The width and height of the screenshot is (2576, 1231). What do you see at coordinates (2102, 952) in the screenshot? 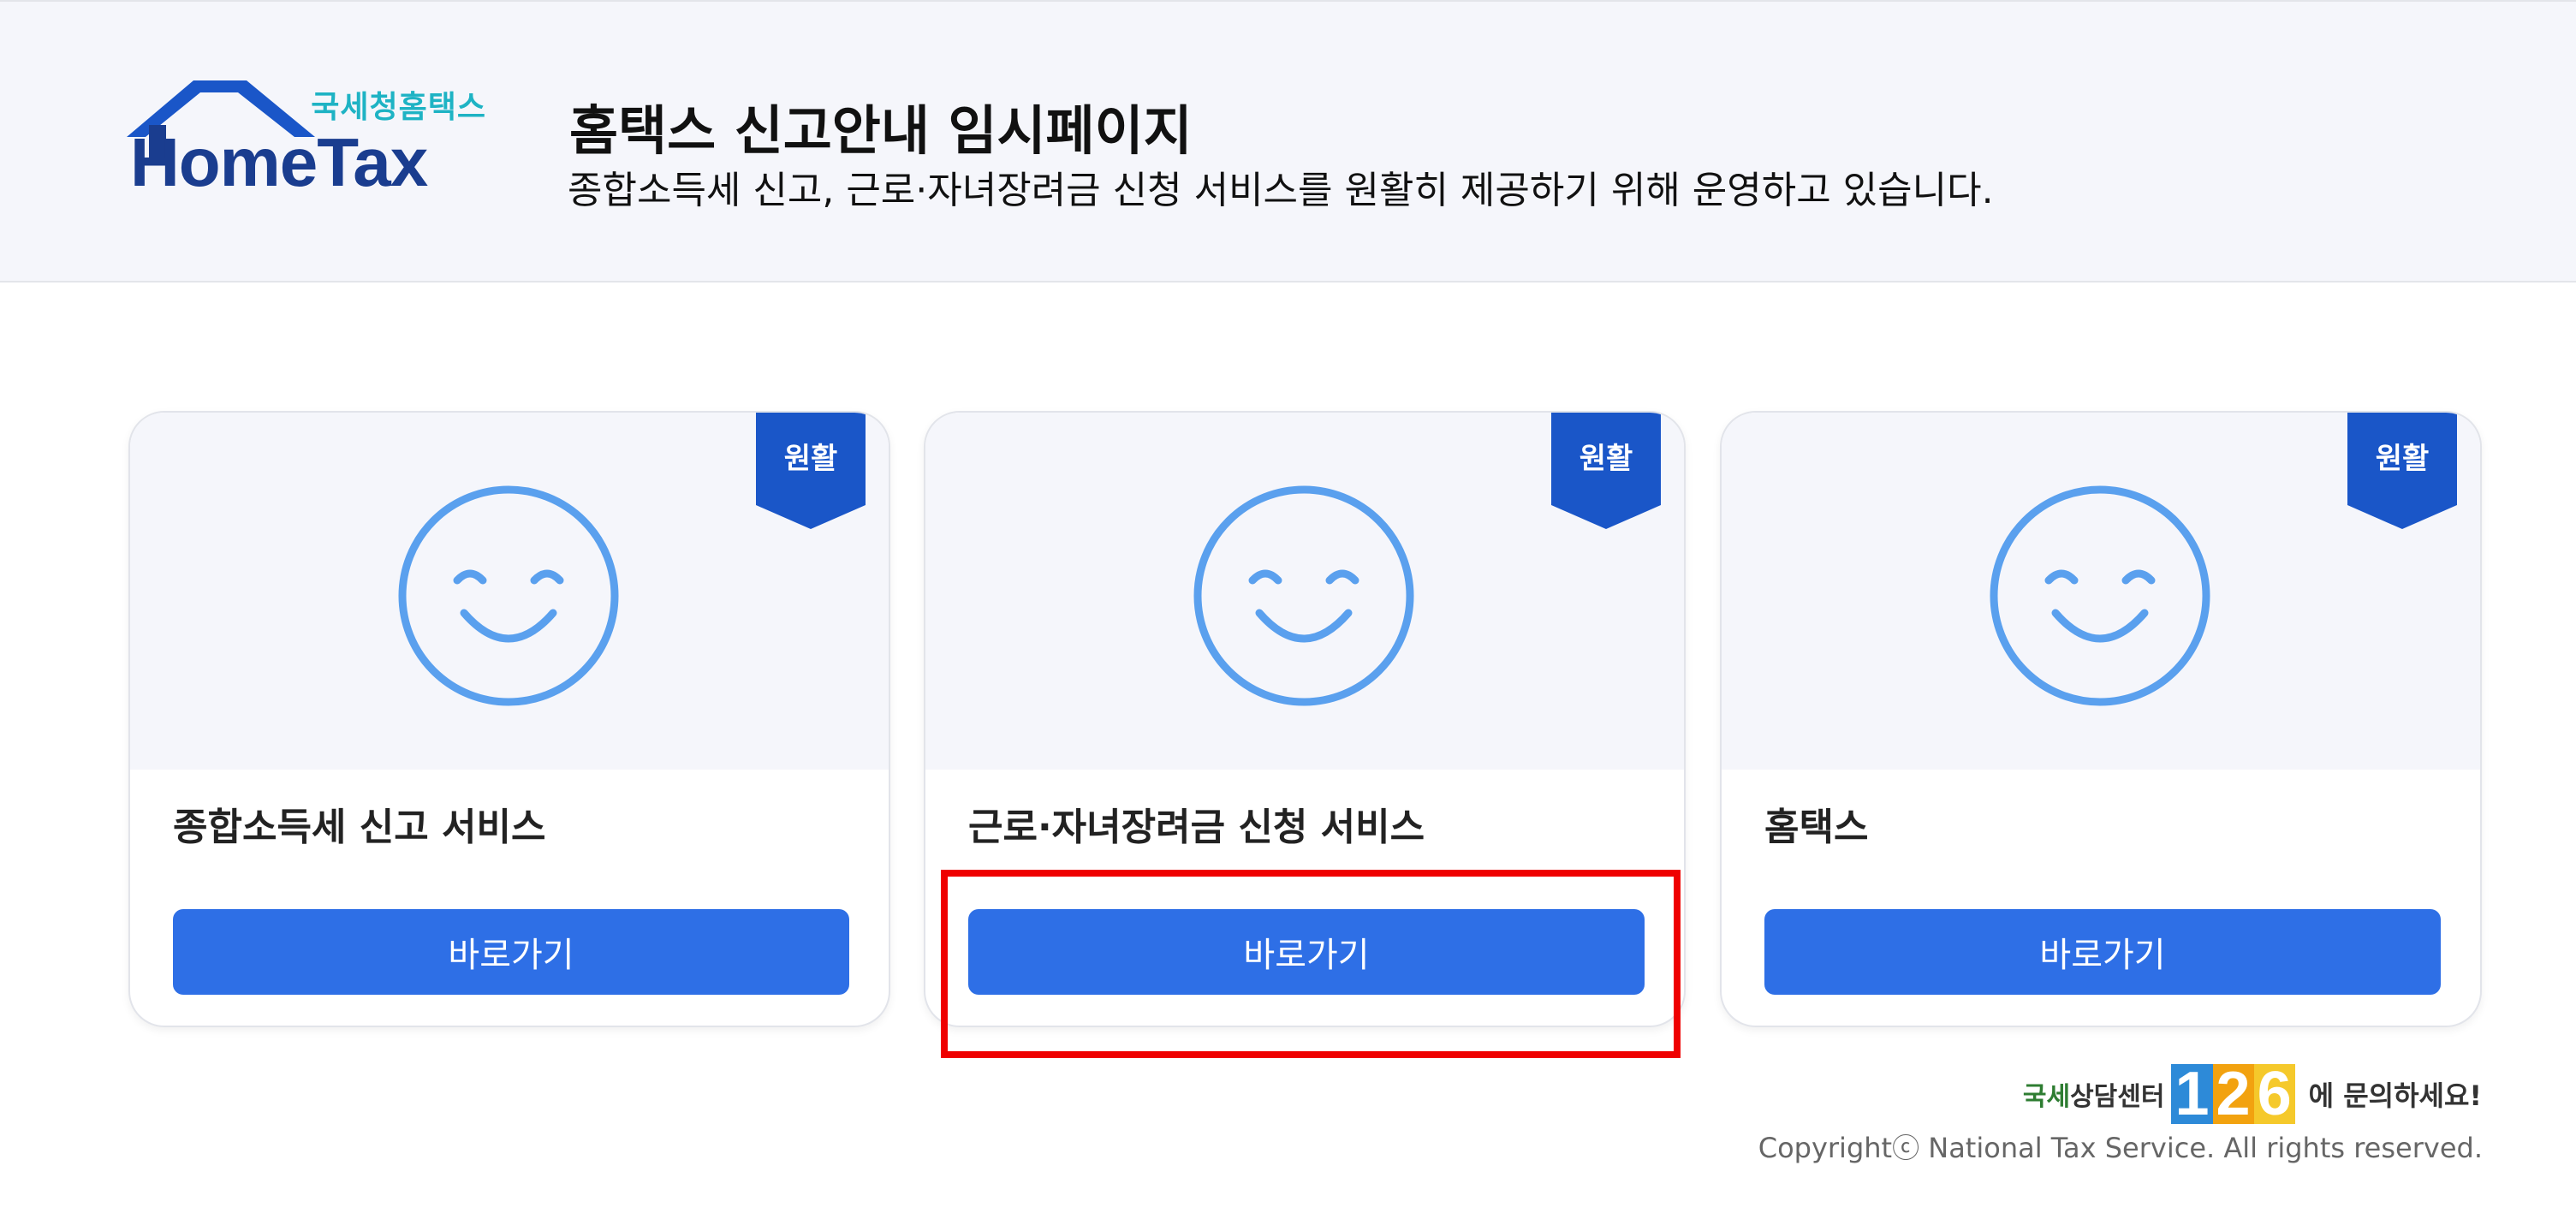
I see `go-button-hometax: 바로가기` at bounding box center [2102, 952].